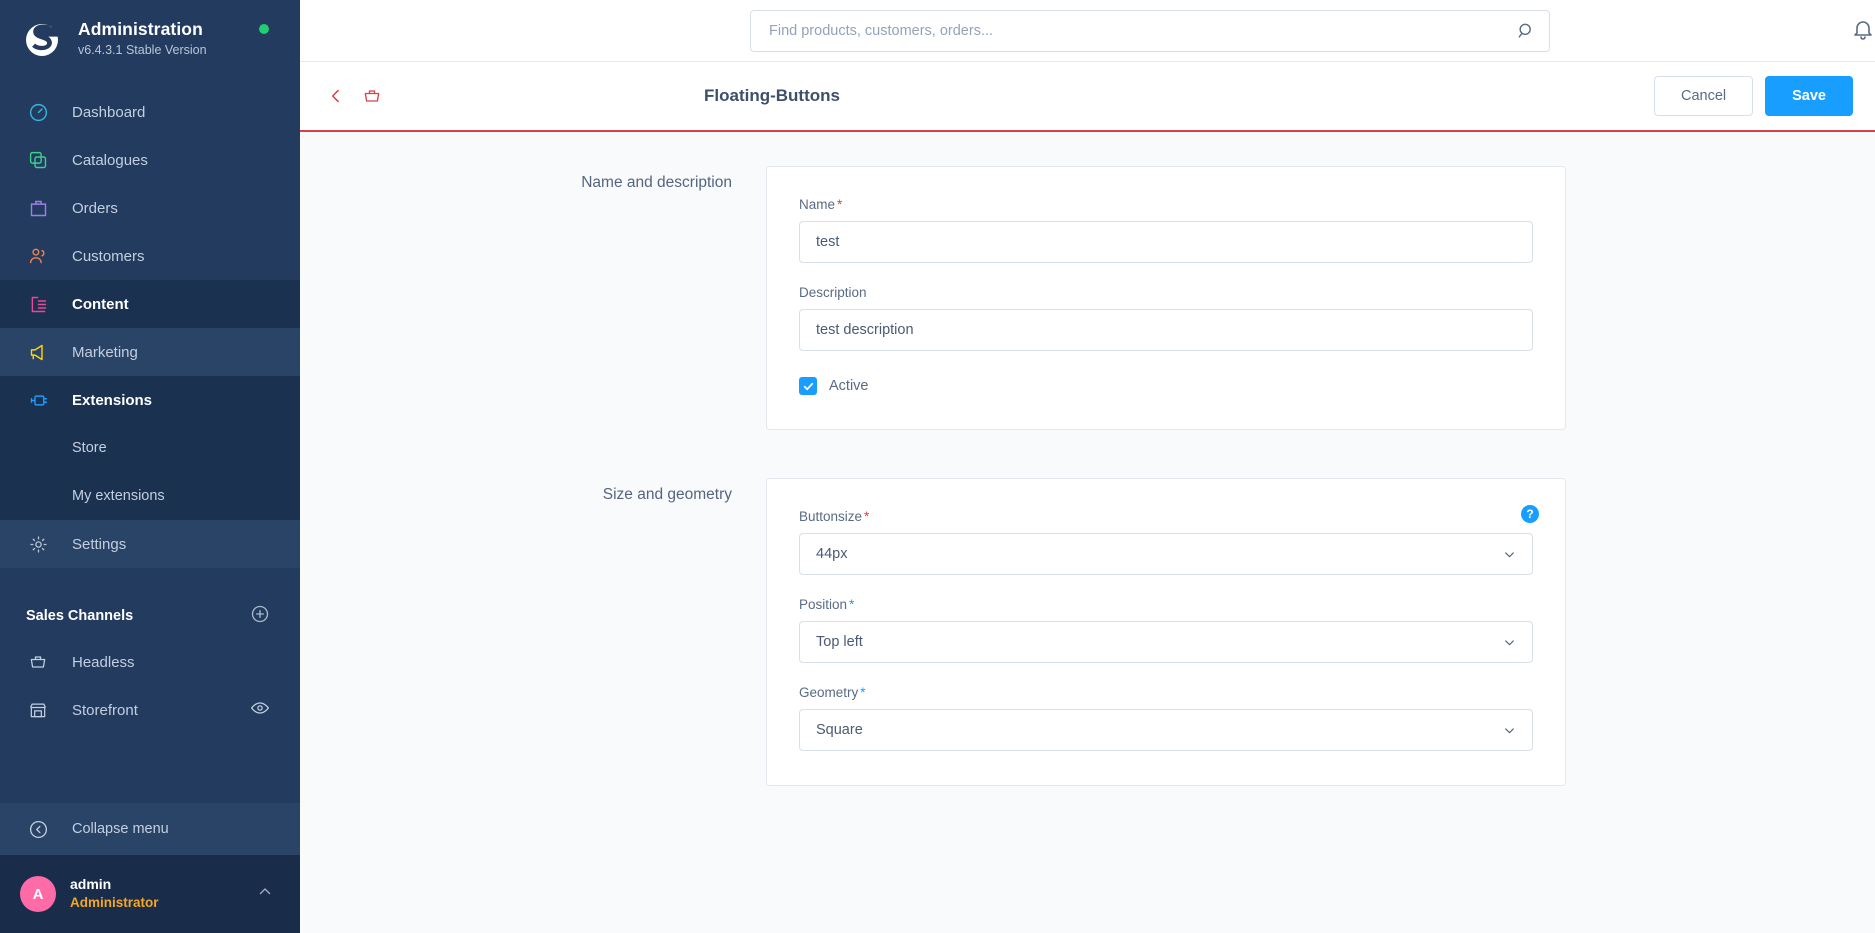  I want to click on sales-channels-header: Sales Channels, so click(150, 616).